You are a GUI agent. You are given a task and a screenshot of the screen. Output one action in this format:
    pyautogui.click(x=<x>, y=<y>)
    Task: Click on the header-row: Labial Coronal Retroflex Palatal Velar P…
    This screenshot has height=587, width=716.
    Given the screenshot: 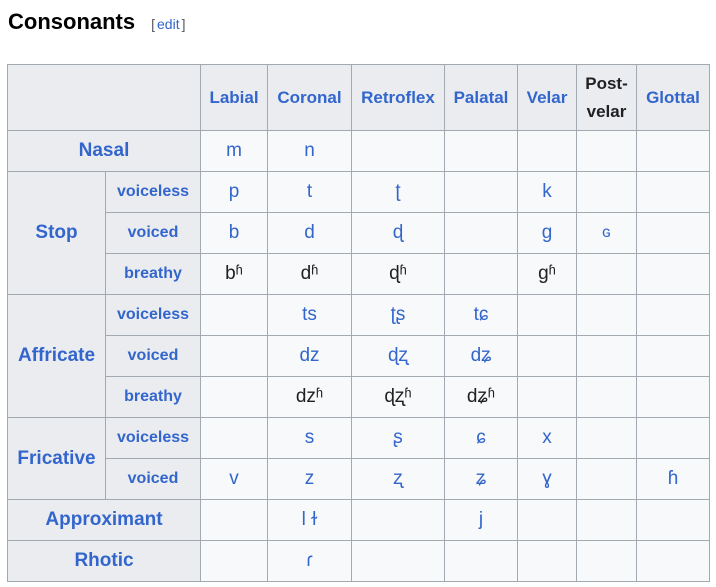 What is the action you would take?
    pyautogui.click(x=358, y=97)
    